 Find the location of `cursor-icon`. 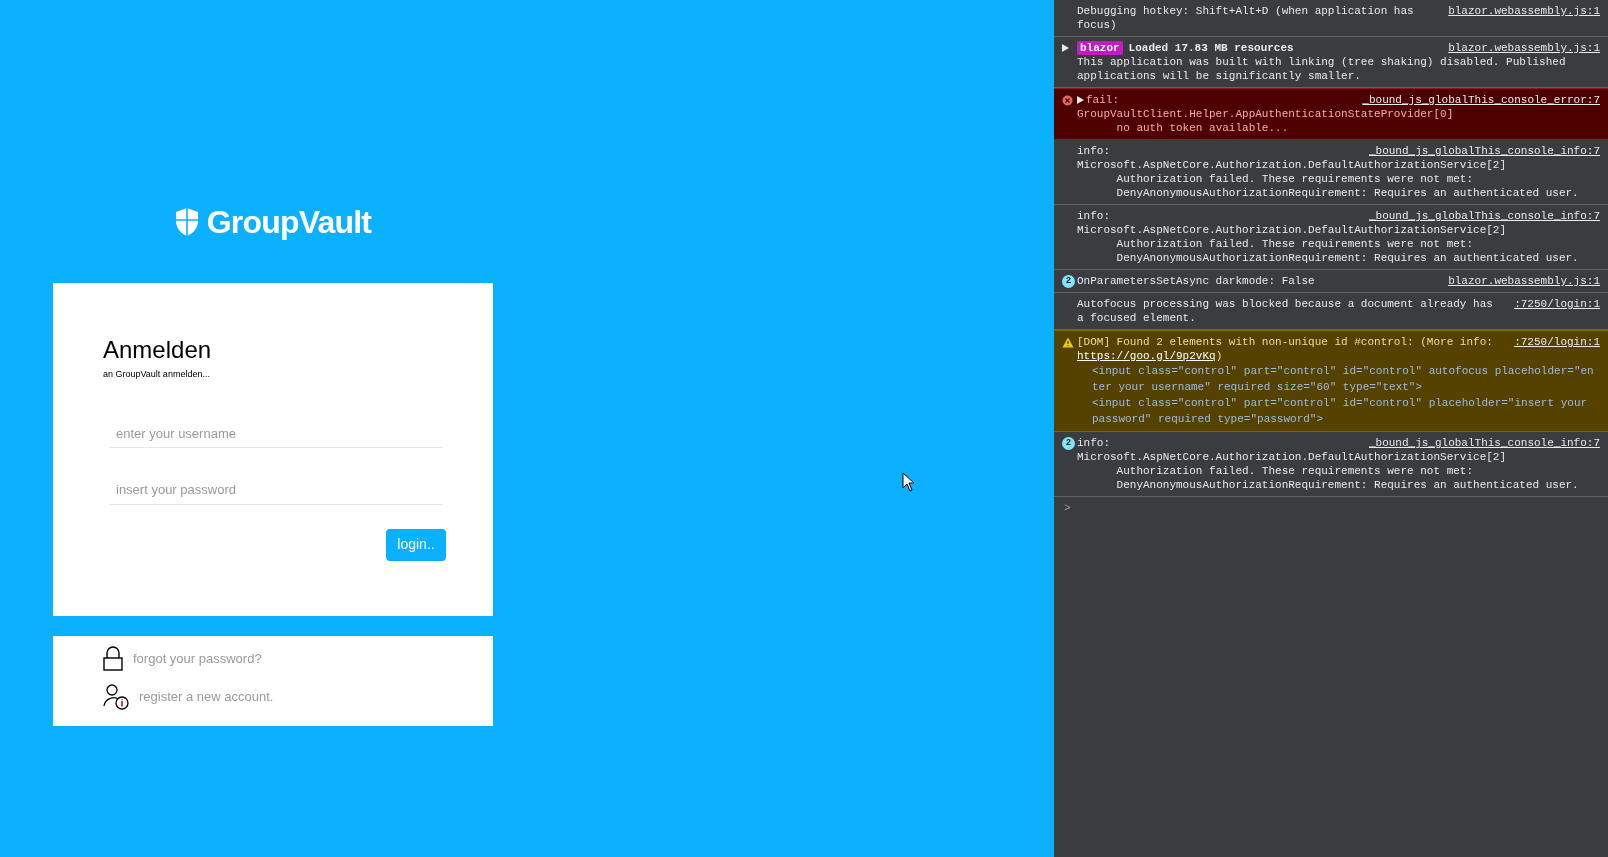

cursor-icon is located at coordinates (908, 482).